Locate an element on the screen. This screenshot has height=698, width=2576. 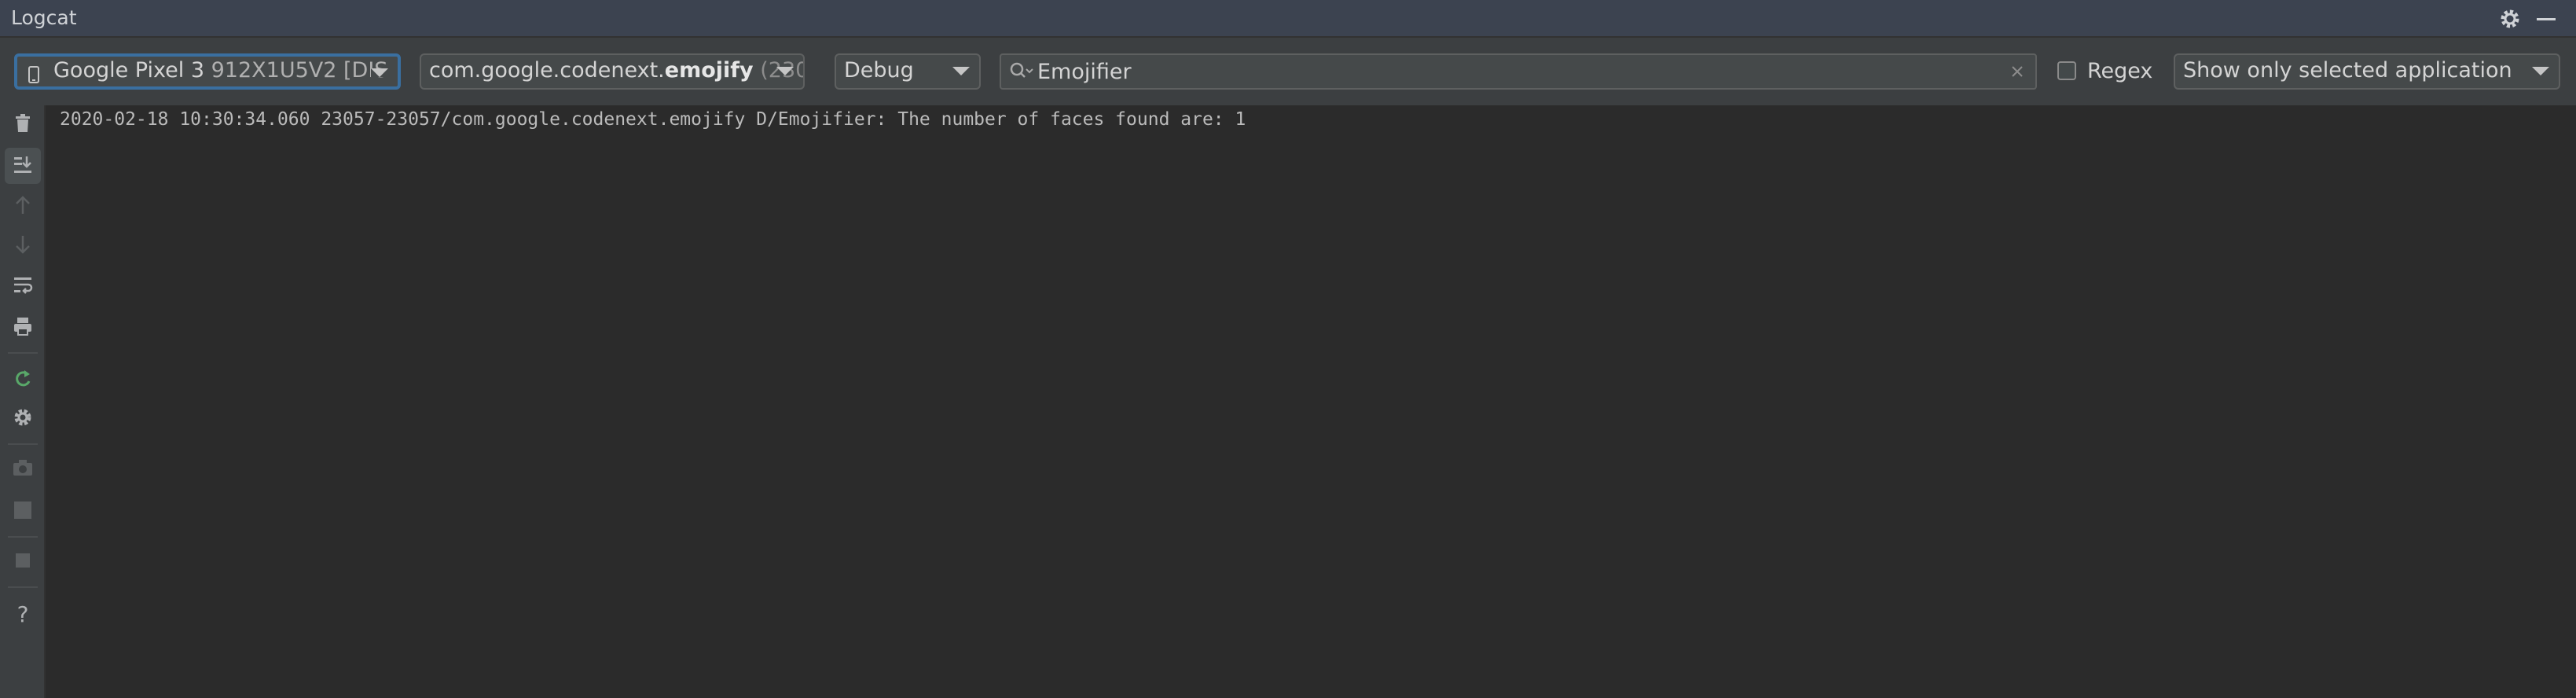
search-field is located at coordinates (1518, 71).